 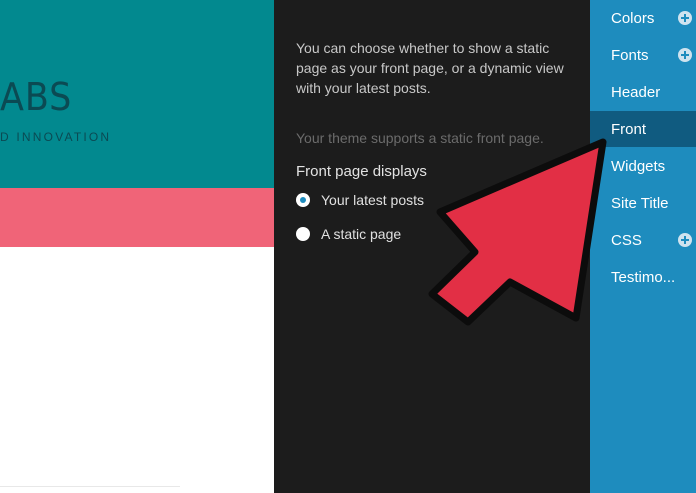 I want to click on menu-item-label: Header, so click(x=636, y=92).